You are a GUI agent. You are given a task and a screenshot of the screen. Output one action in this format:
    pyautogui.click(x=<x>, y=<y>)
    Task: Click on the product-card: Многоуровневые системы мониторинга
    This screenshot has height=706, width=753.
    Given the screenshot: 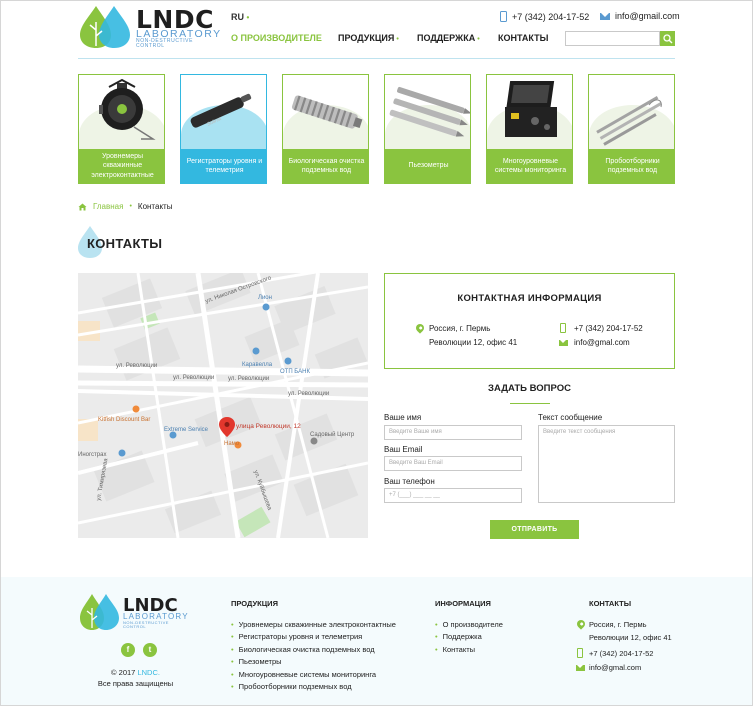 What is the action you would take?
    pyautogui.click(x=529, y=129)
    